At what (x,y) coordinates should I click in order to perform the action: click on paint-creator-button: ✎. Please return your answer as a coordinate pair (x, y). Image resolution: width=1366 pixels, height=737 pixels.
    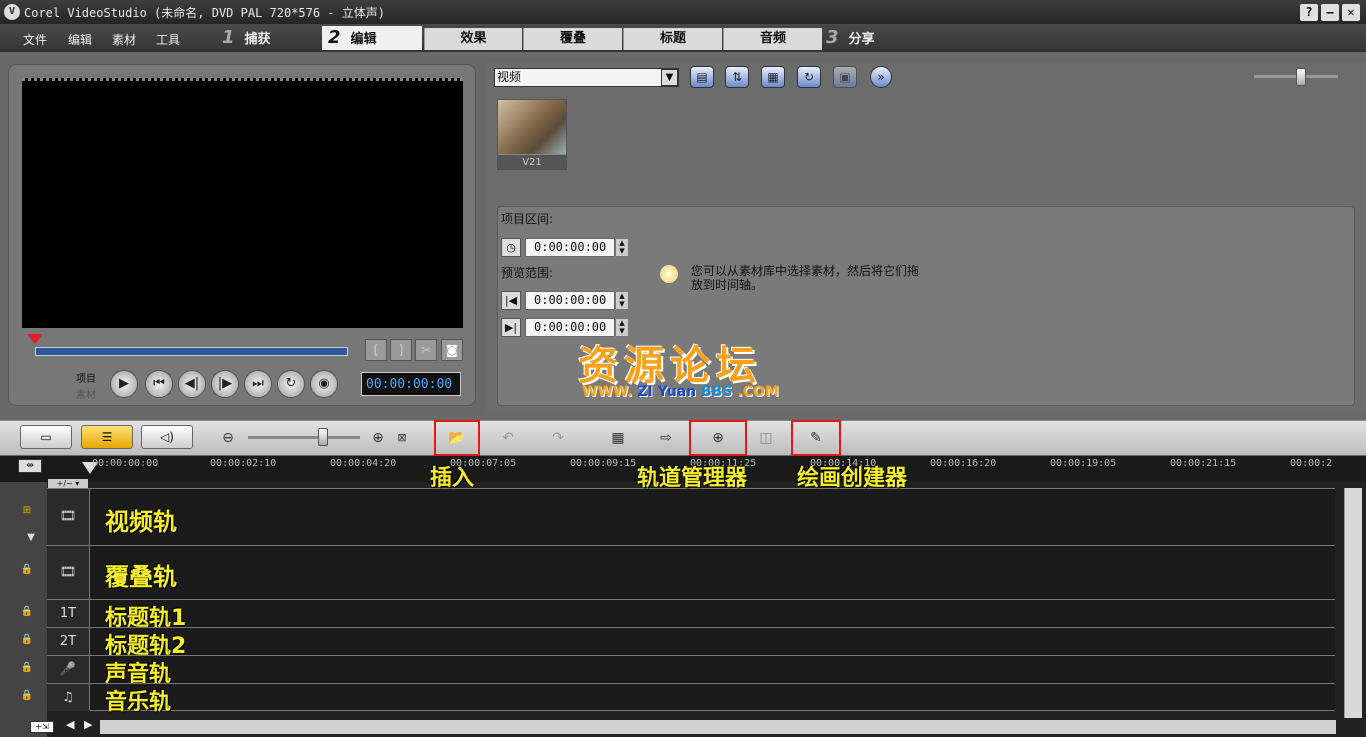
    Looking at the image, I should click on (816, 438).